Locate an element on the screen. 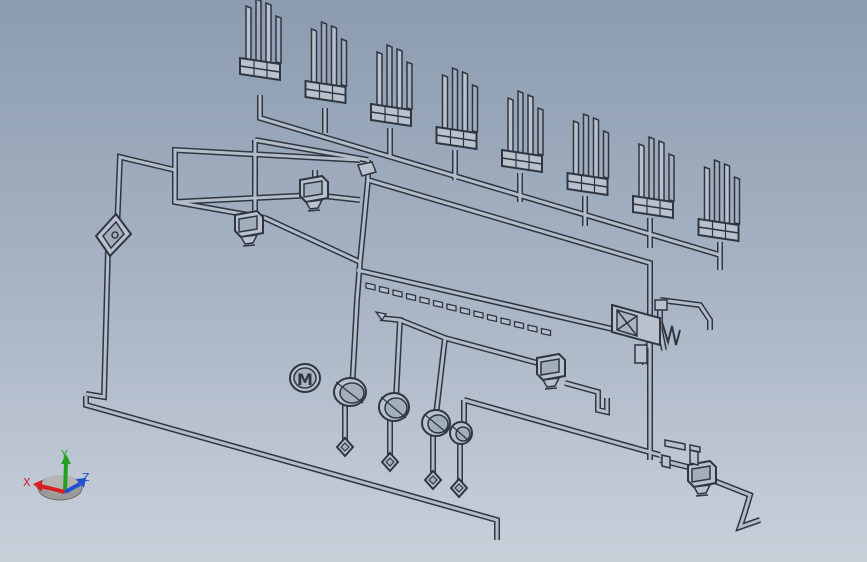  motor: M is located at coordinates (305, 378).